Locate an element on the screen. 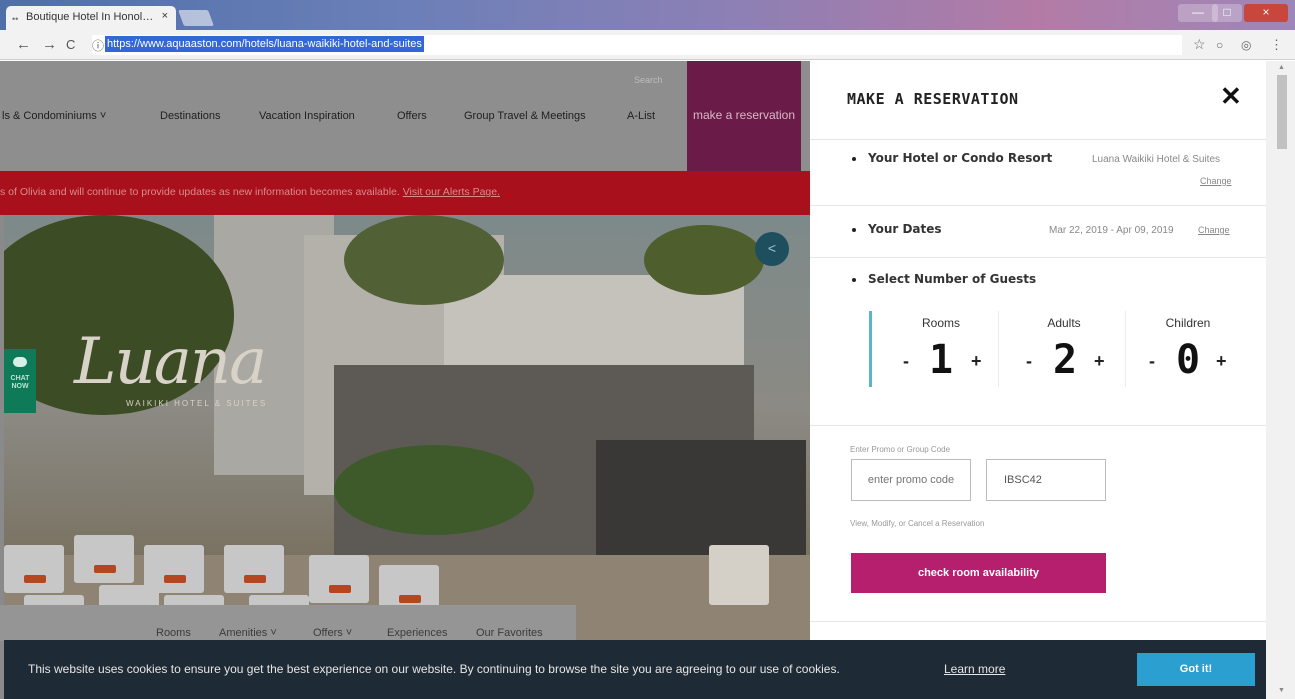 The image size is (1295, 699). hotel-label: Your Hotel or Condo Resort is located at coordinates (960, 158).